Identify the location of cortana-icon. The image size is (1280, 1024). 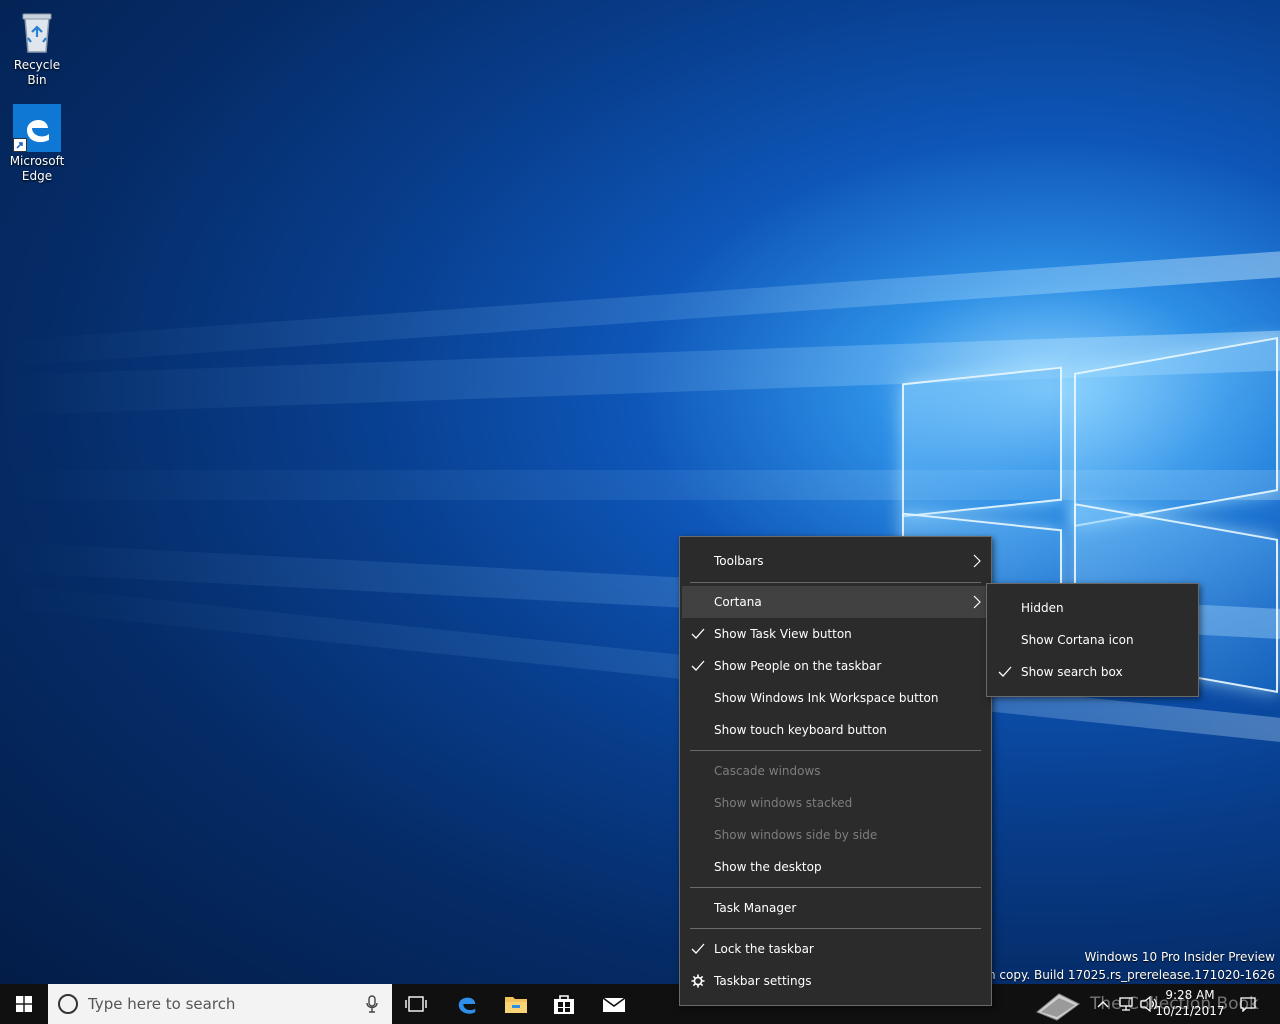
(68, 1004).